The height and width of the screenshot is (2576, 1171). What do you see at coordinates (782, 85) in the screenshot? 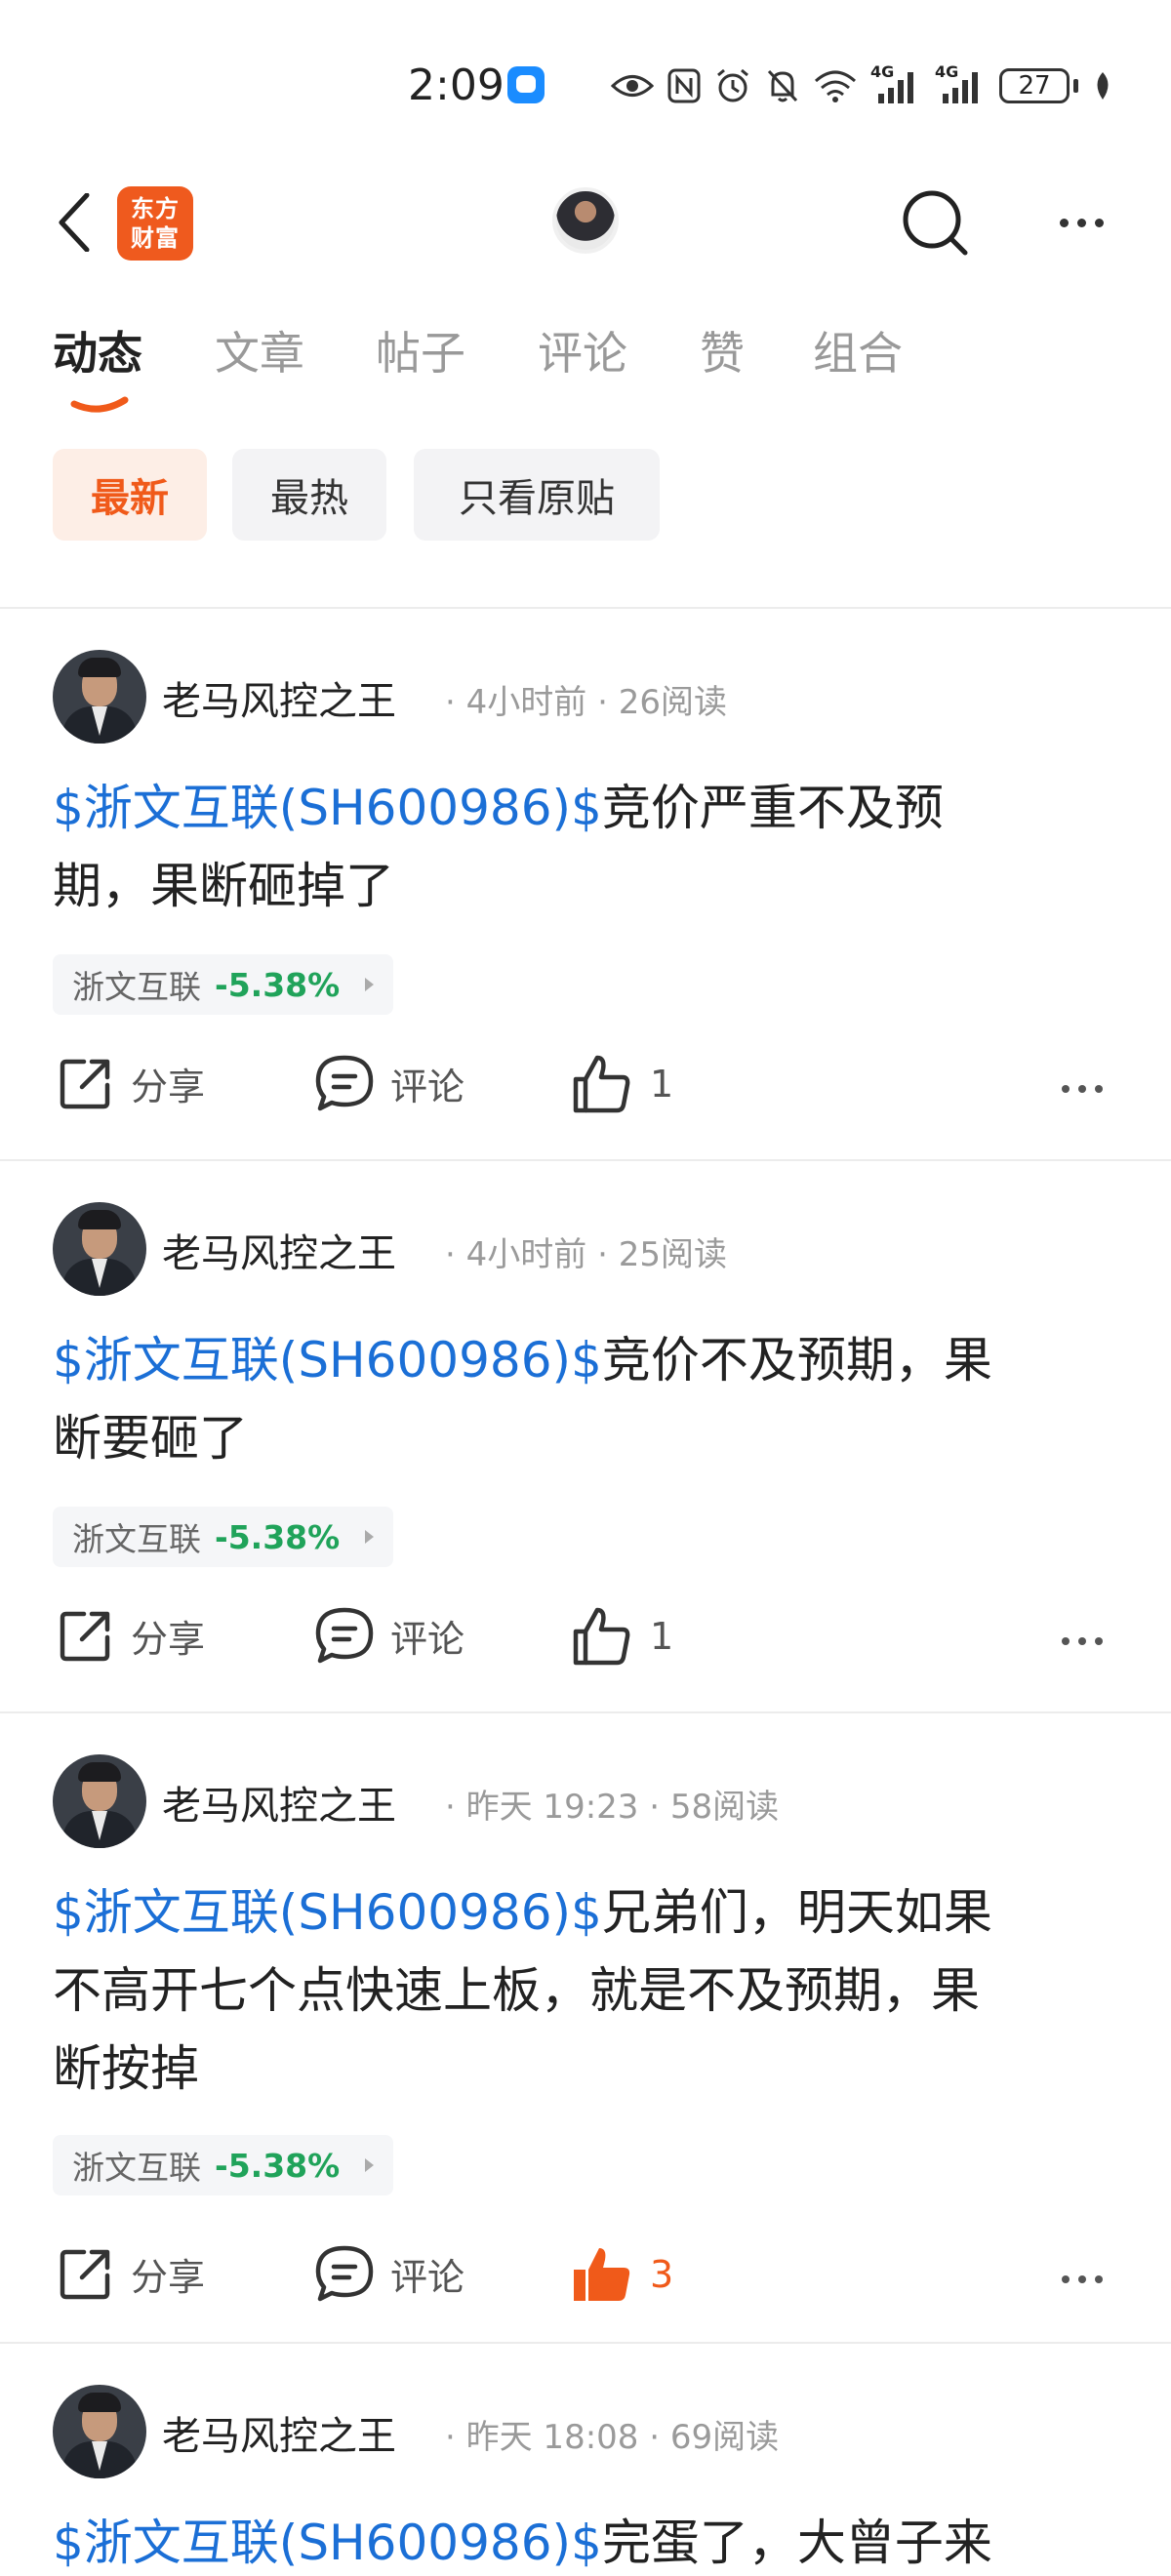
I see `mute-icon` at bounding box center [782, 85].